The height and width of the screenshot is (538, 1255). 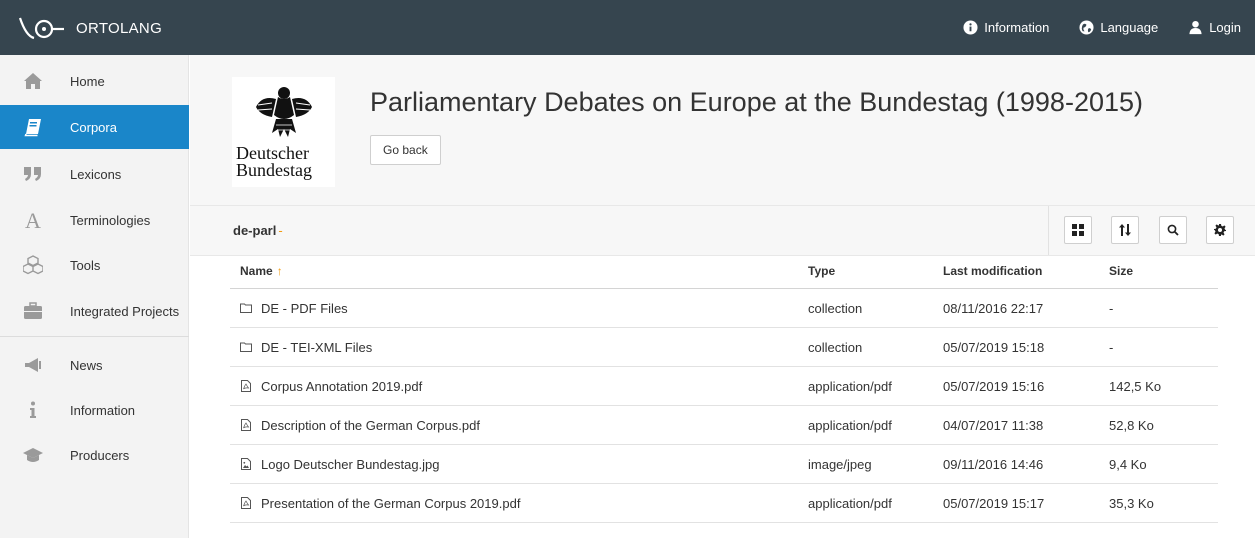 I want to click on go-back-button: Go back, so click(x=405, y=150).